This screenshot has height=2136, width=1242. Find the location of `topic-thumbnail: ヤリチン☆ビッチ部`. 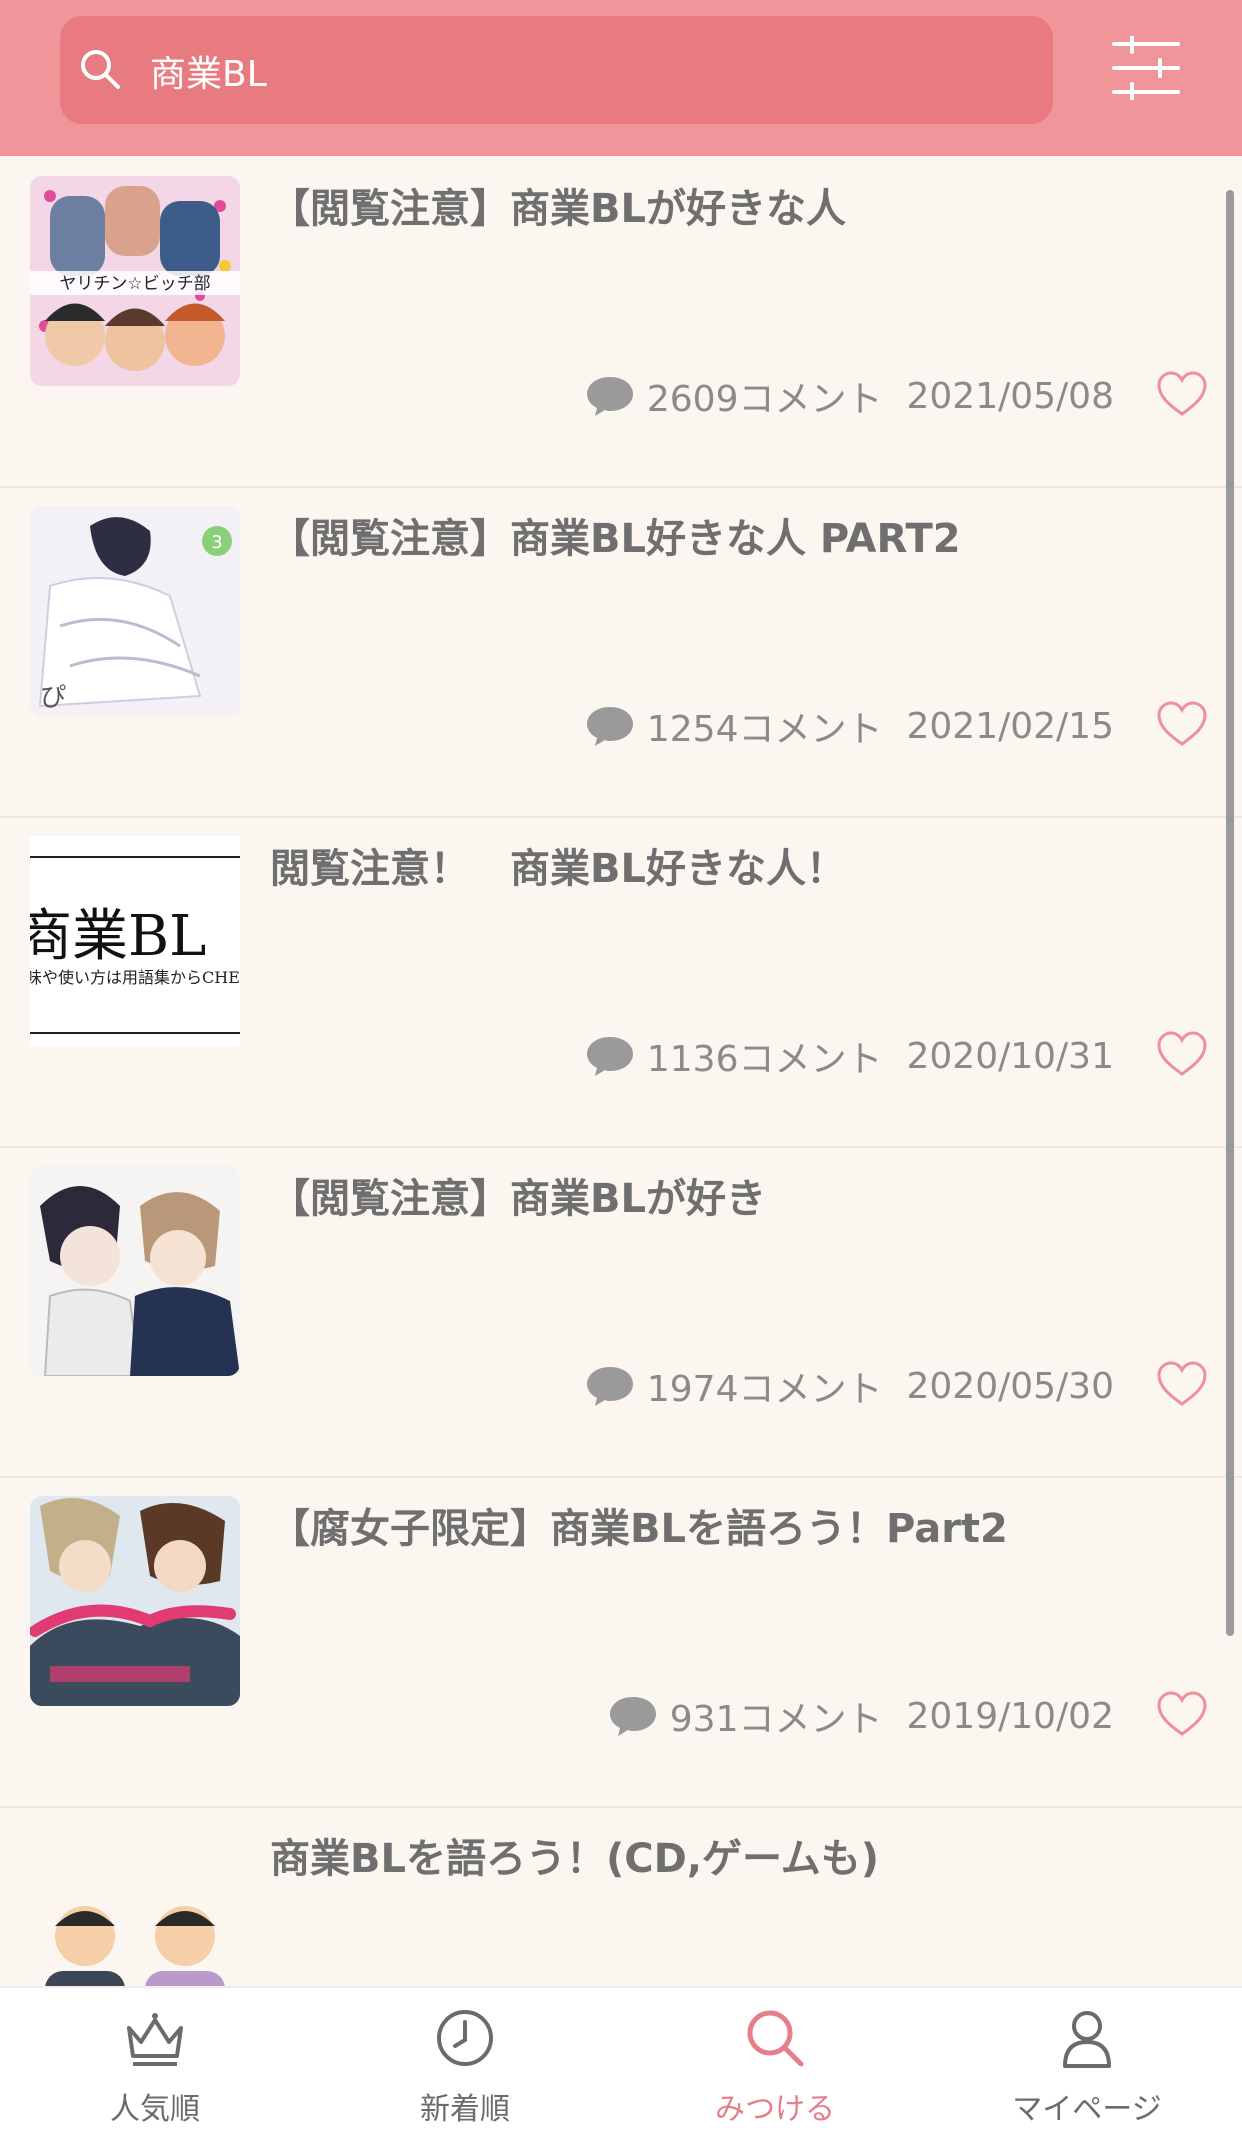

topic-thumbnail: ヤリチン☆ビッチ部 is located at coordinates (135, 281).